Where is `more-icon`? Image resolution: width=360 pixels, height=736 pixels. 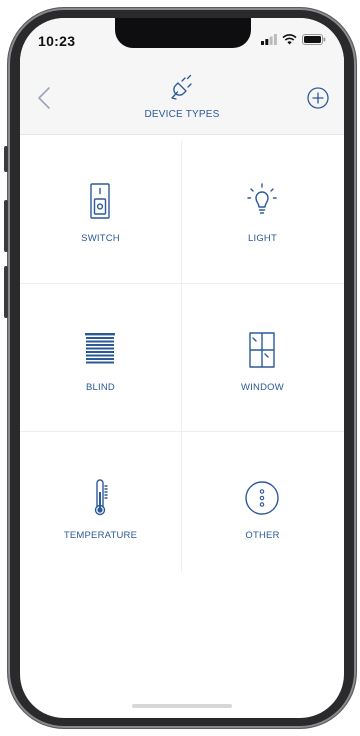
more-icon is located at coordinates (262, 498).